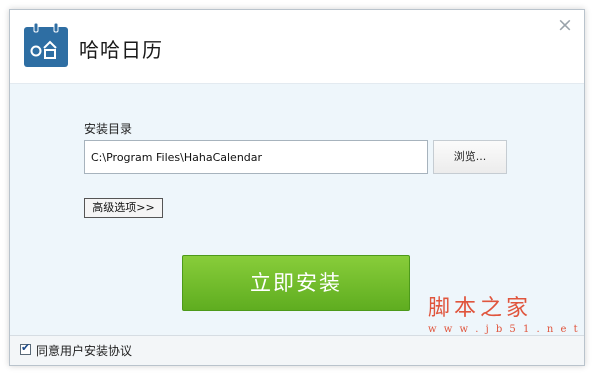 This screenshot has width=593, height=375. Describe the element at coordinates (123, 208) in the screenshot. I see `advanced-options-button: 高级选项>>` at that location.